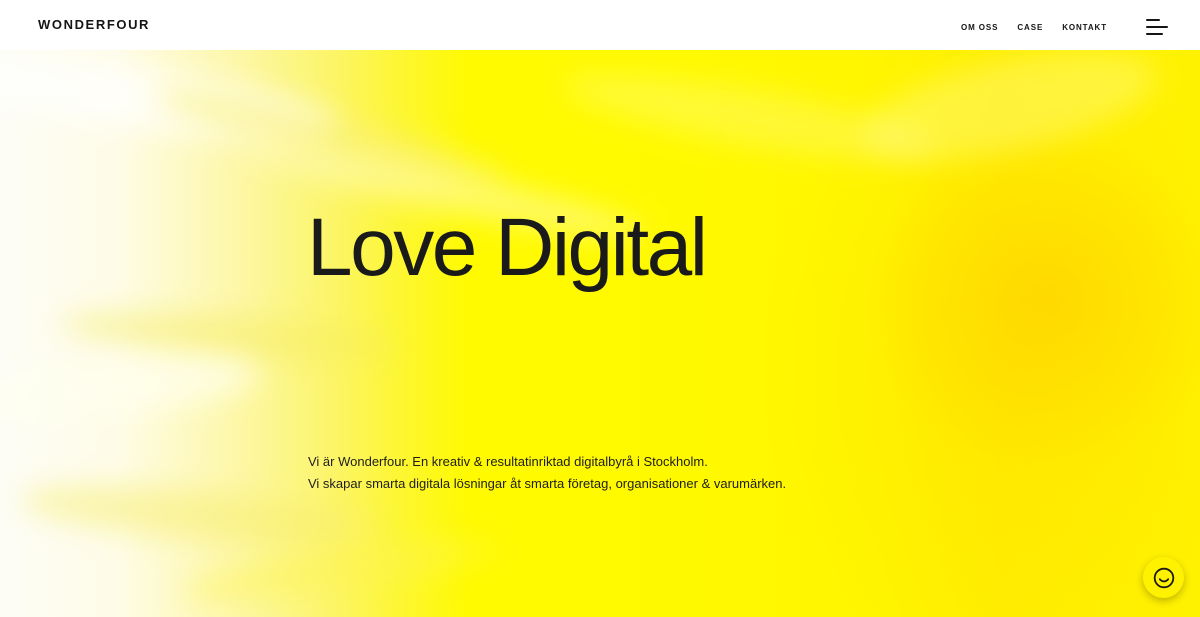  Describe the element at coordinates (600, 25) in the screenshot. I see `site-header: WONDERFOUR OM OSS CASE KONTAKT` at that location.